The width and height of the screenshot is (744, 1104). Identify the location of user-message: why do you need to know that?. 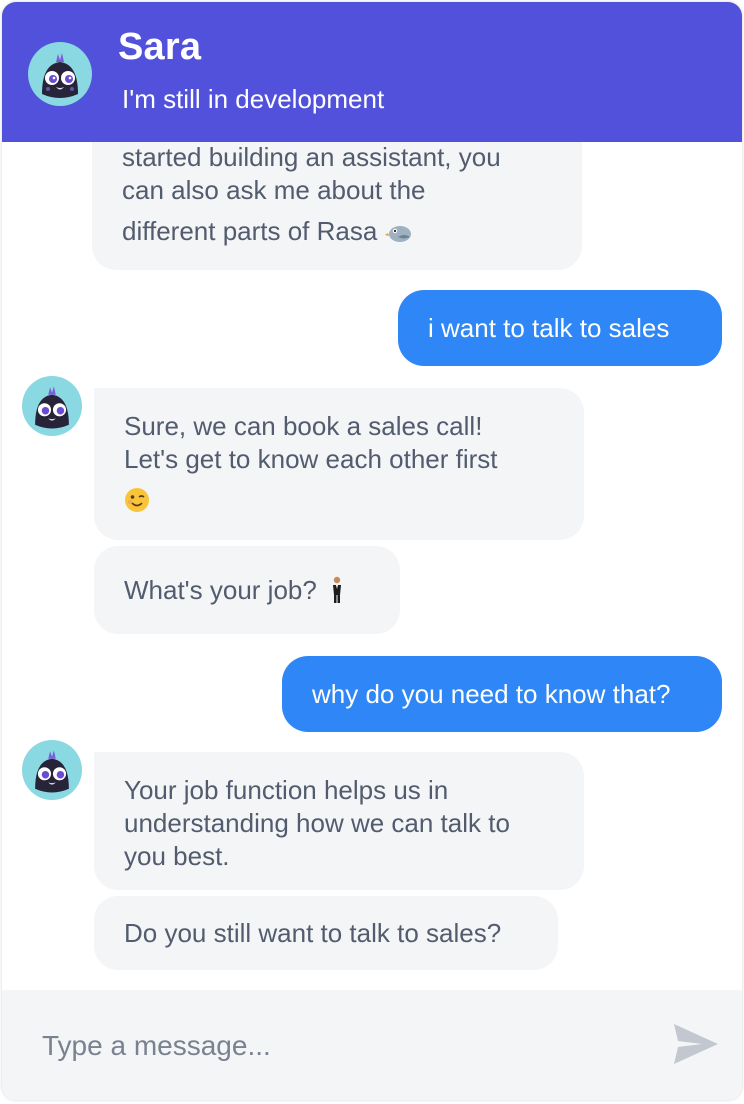
(502, 694).